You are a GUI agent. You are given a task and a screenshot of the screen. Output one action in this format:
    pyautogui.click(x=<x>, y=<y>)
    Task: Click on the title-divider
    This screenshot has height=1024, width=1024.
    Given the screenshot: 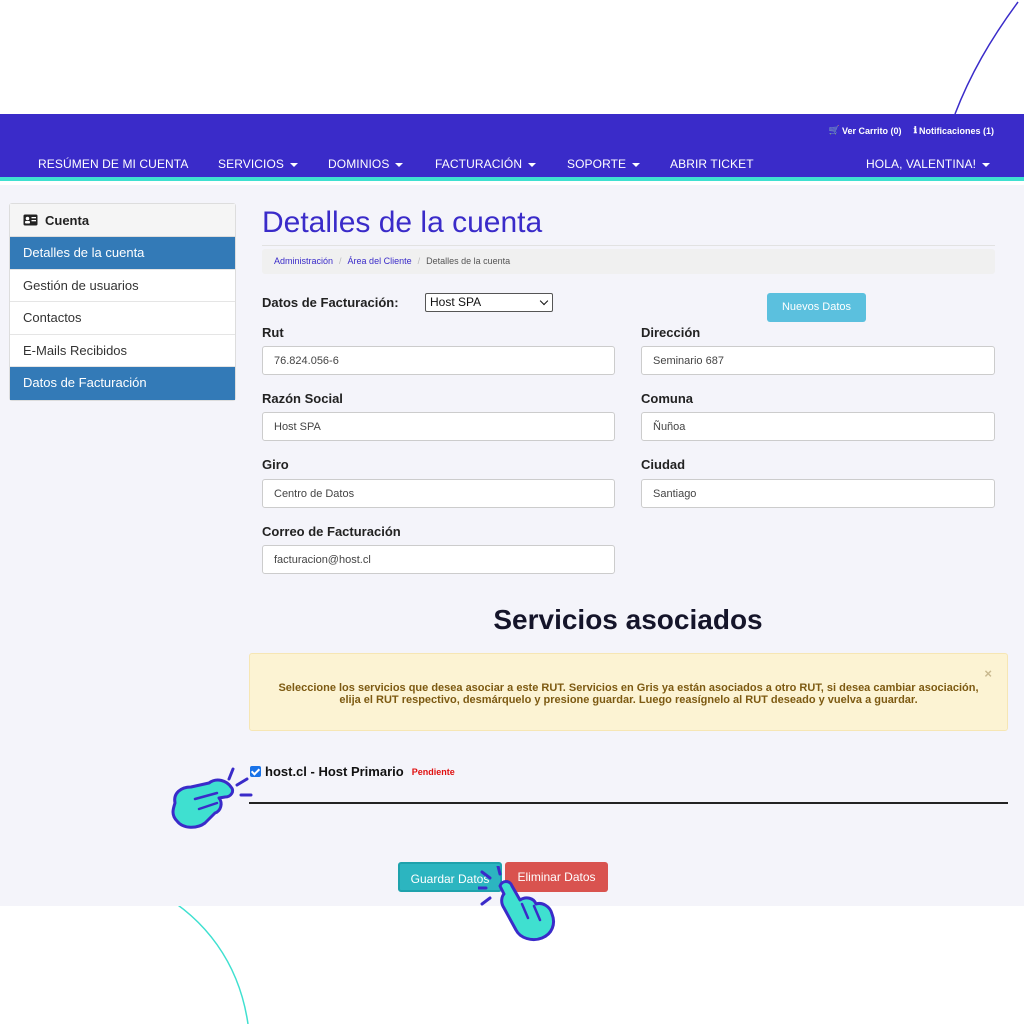 What is the action you would take?
    pyautogui.click(x=628, y=245)
    